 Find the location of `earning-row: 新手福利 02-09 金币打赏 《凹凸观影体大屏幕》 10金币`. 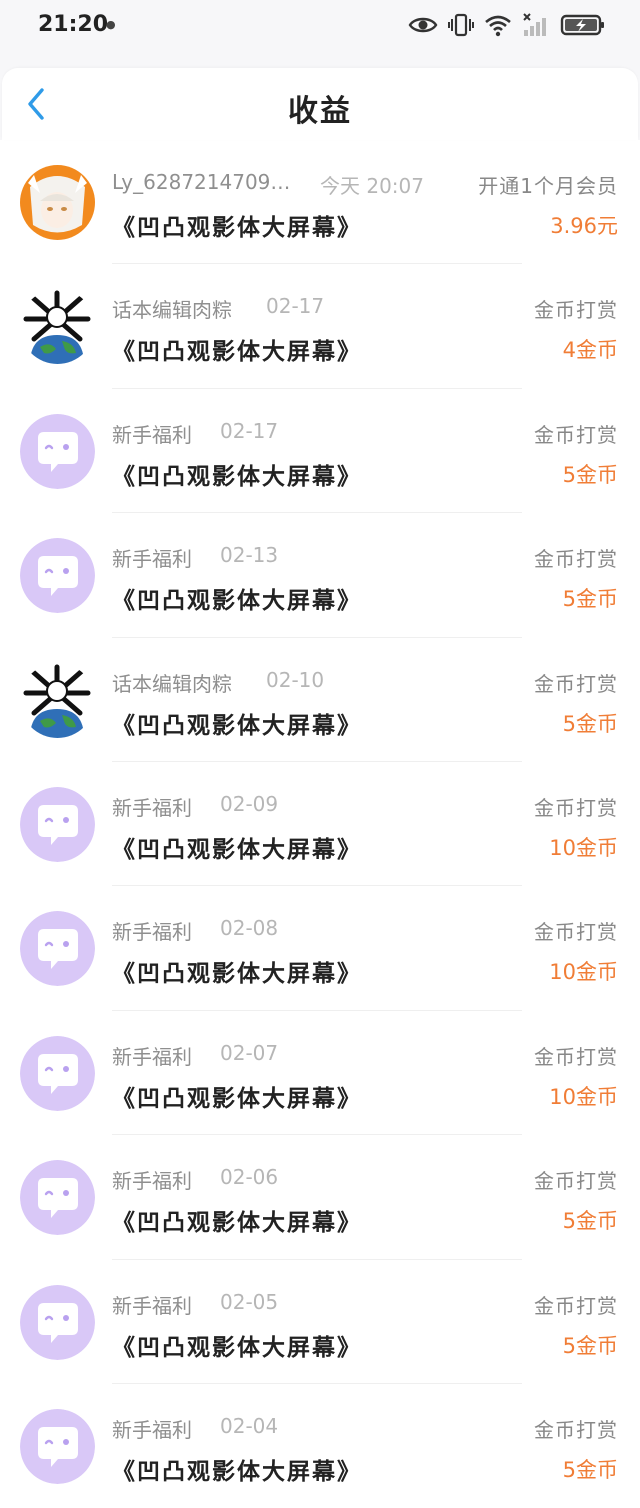

earning-row: 新手福利 02-09 金币打赏 《凹凸观影体大屏幕》 10金币 is located at coordinates (320, 824).